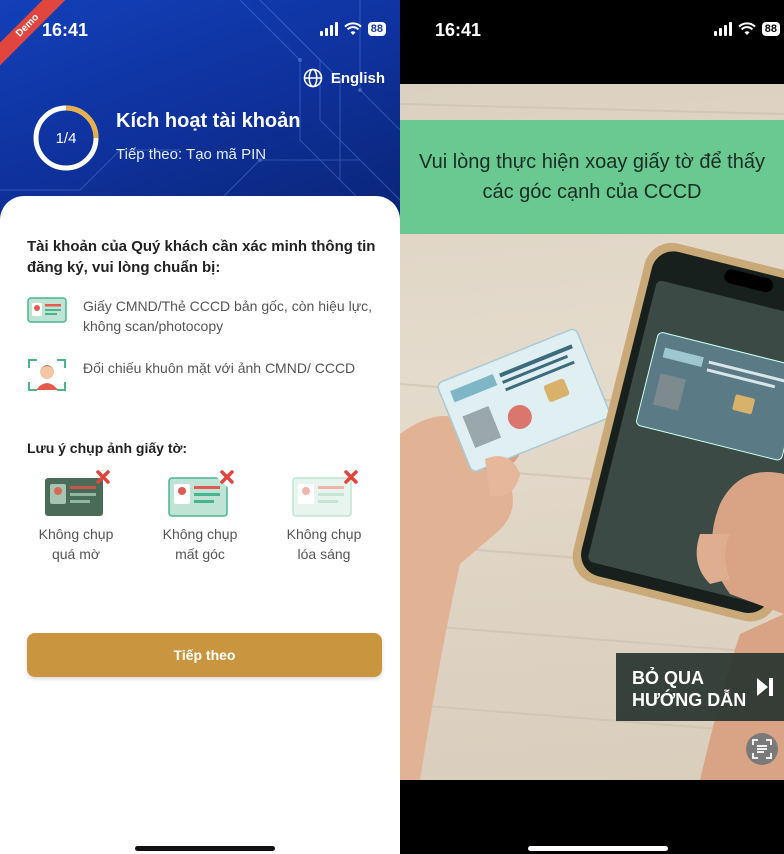 The image size is (784, 854). I want to click on language-label: English, so click(357, 78).